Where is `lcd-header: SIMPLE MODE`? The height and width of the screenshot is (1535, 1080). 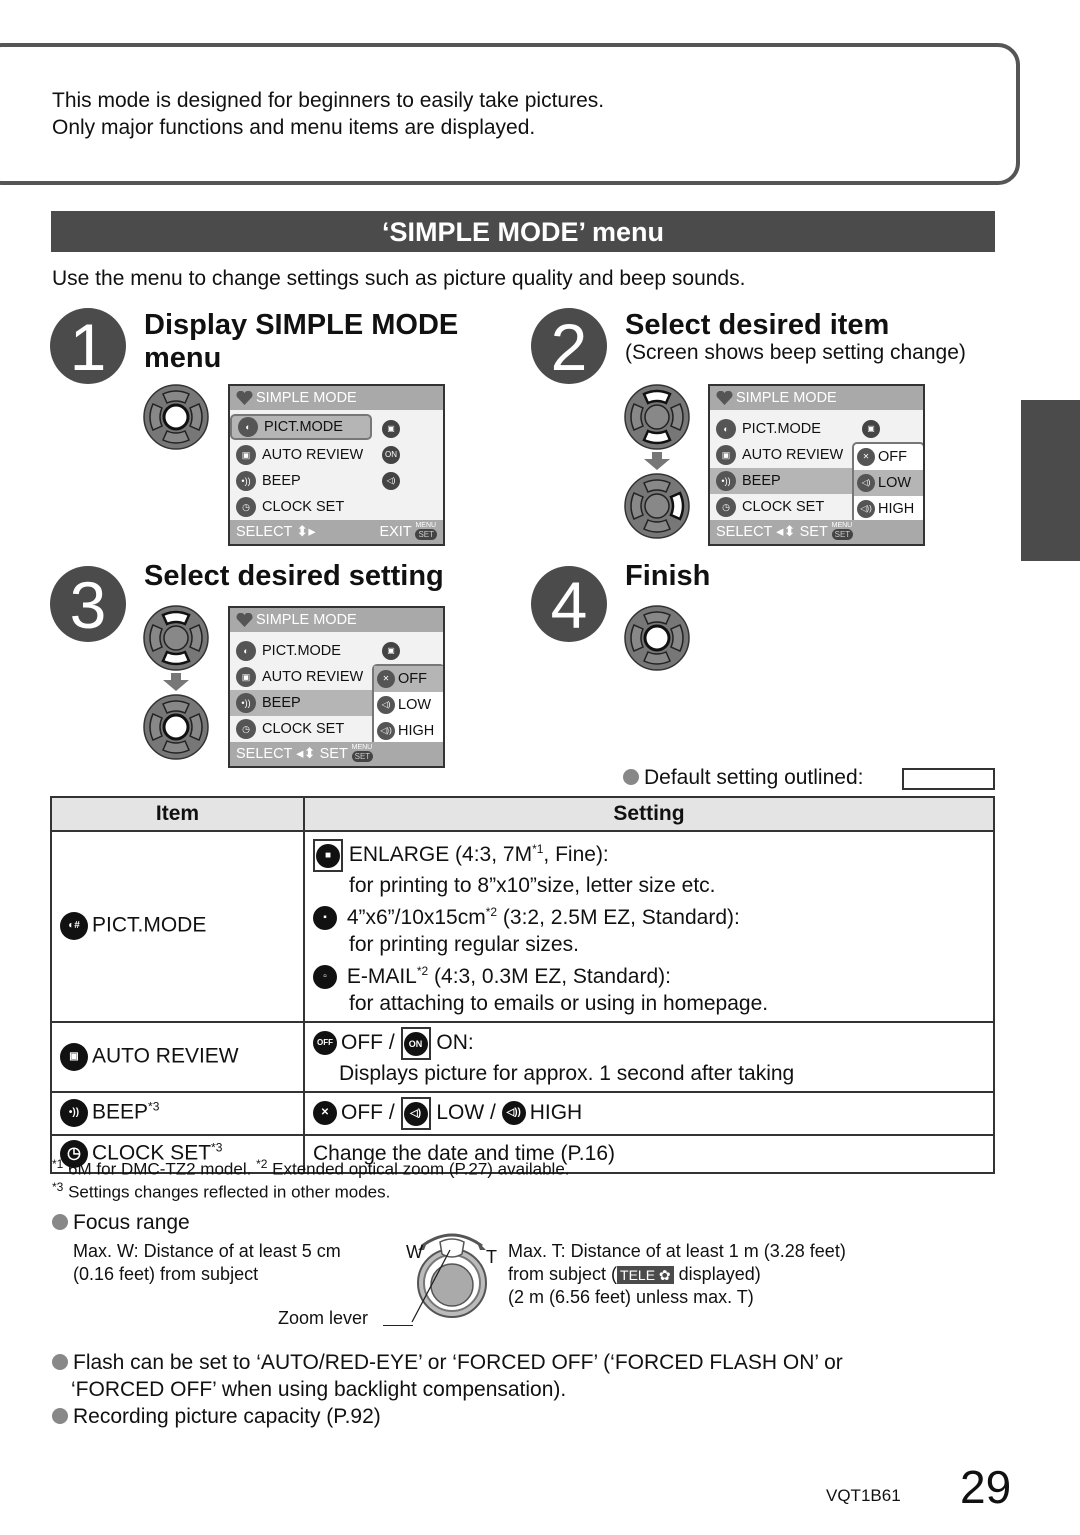
lcd-header: SIMPLE MODE is located at coordinates (816, 398).